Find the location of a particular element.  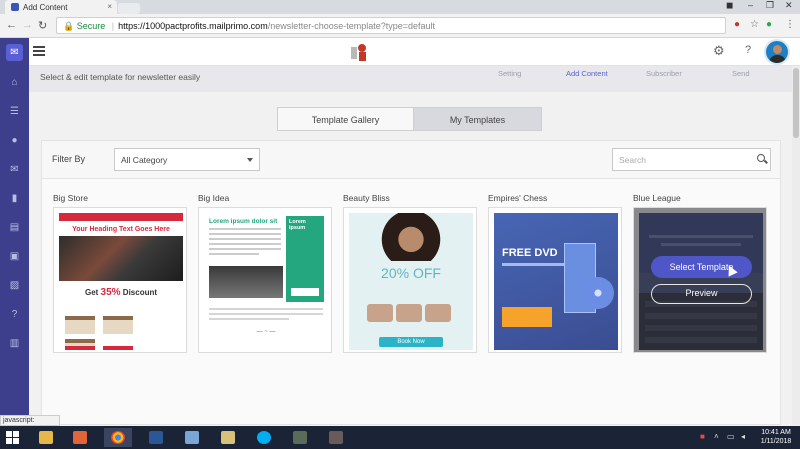

sidebar: ✉ ⌂ ☰ ● ✉ ▮ ▤ ▣ ▨ ? ▥ is located at coordinates (14, 231).